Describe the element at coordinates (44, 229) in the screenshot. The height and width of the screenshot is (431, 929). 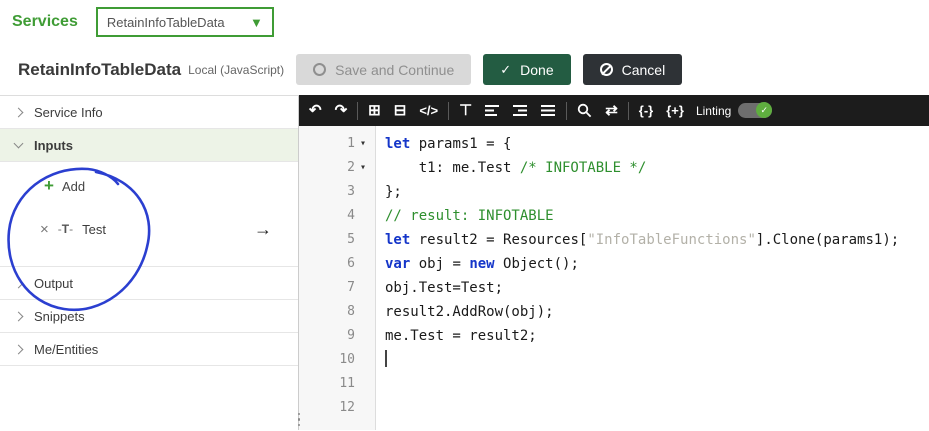
I see `remove-parameter-icon: ×` at that location.